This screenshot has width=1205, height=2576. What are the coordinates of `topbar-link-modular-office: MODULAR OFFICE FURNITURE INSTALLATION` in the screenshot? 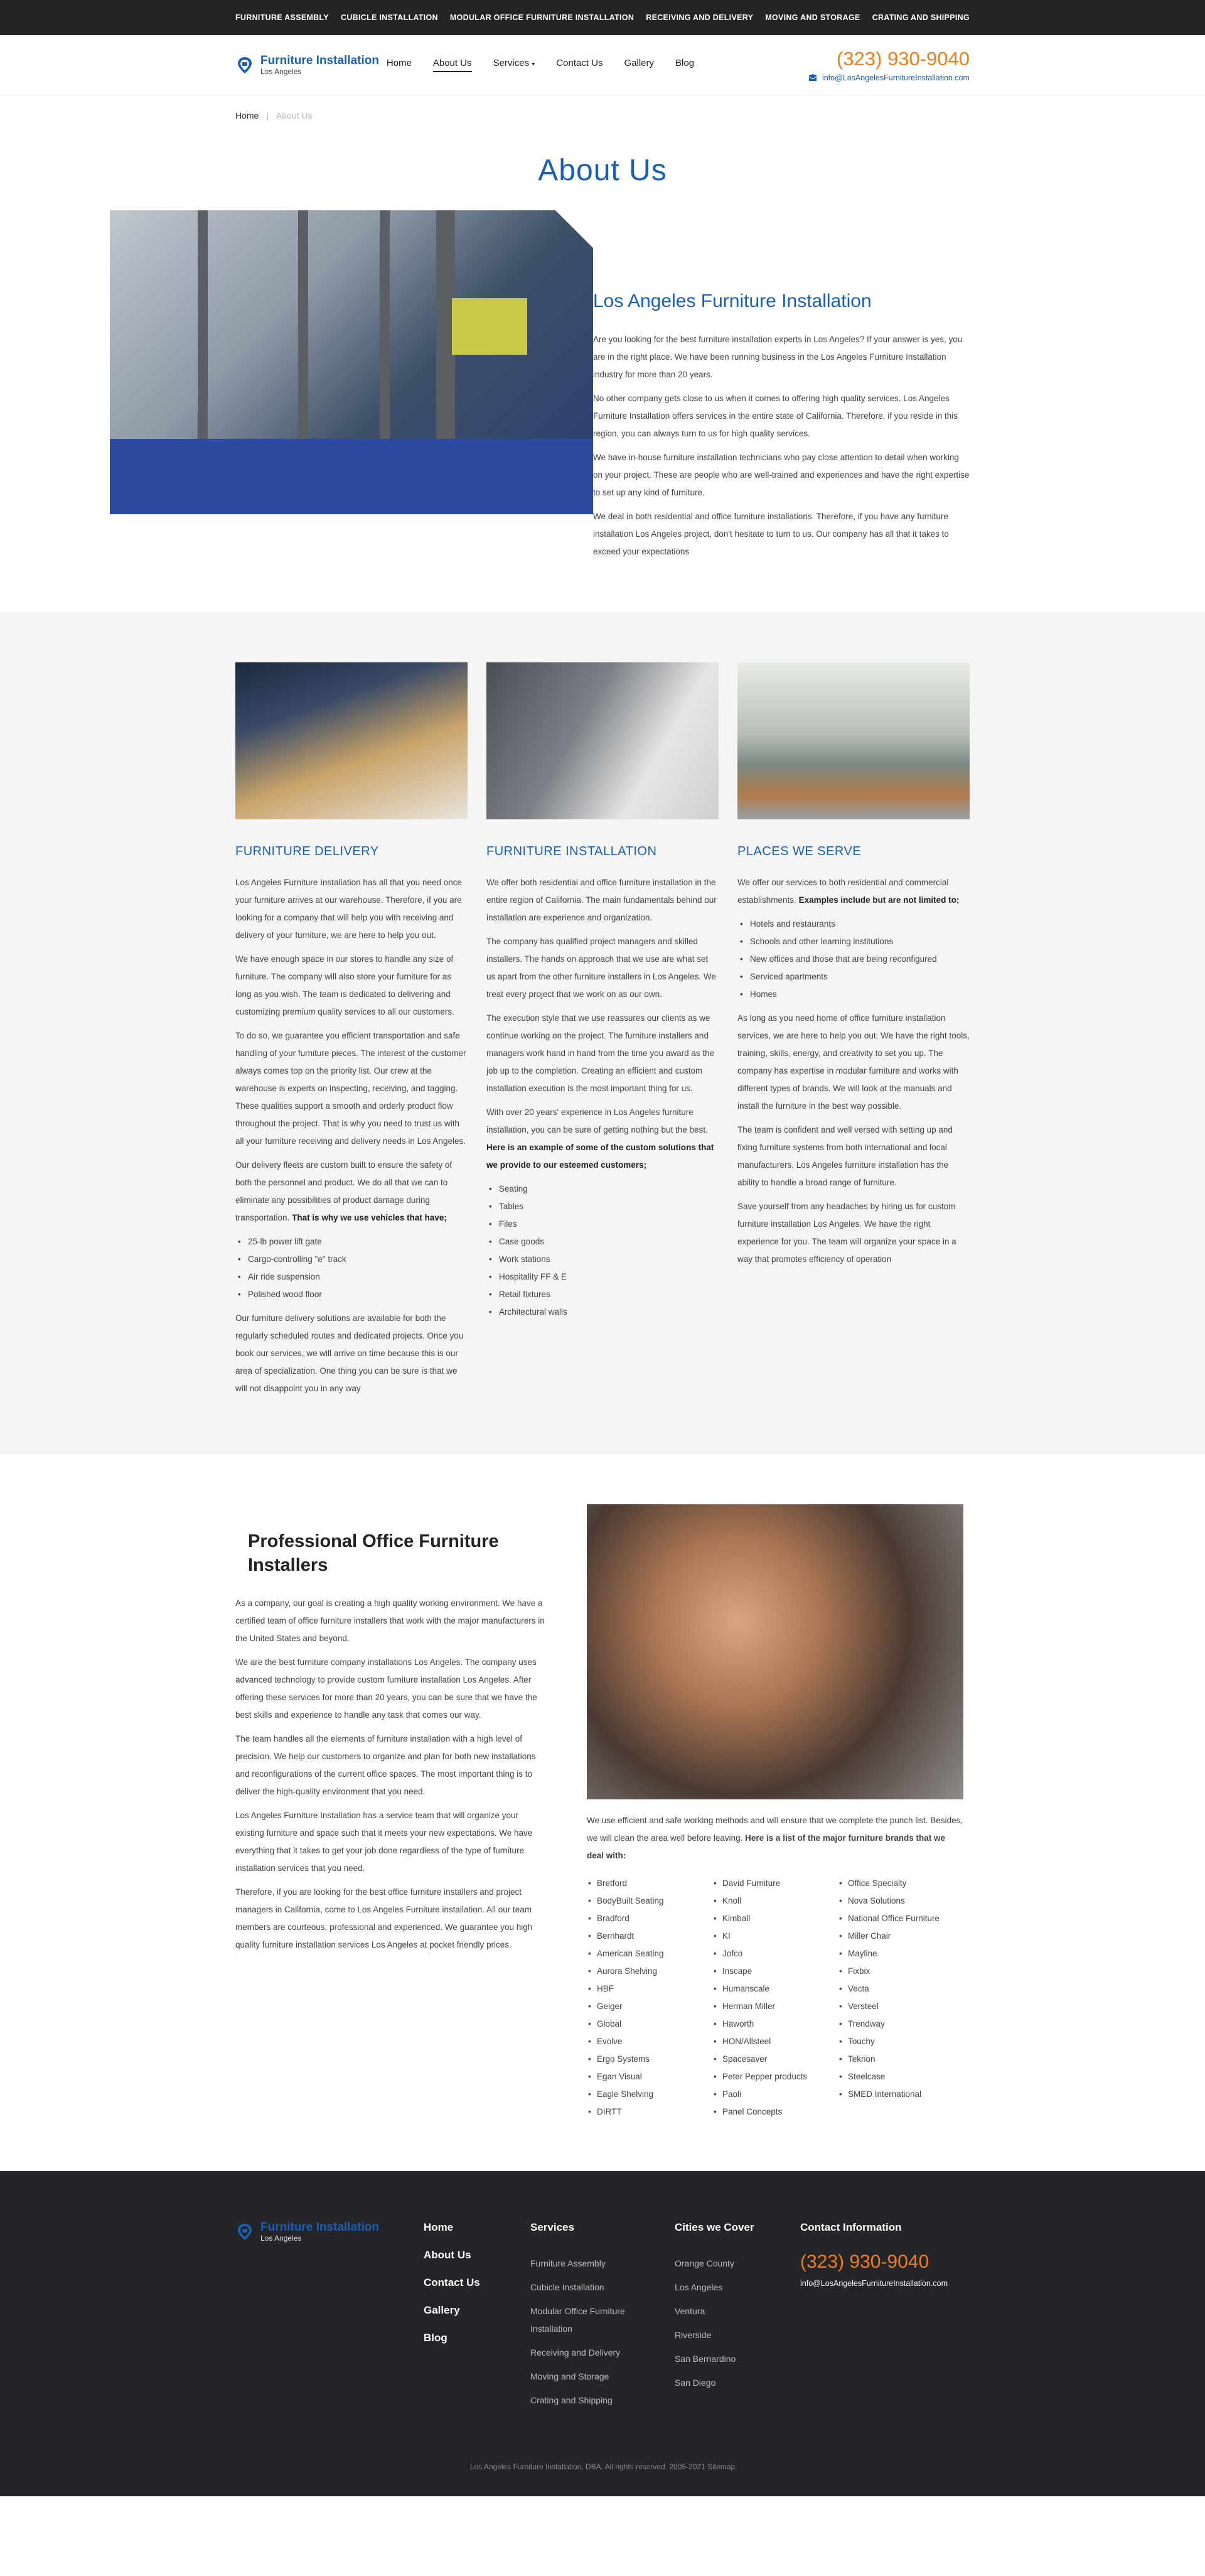 It's located at (542, 17).